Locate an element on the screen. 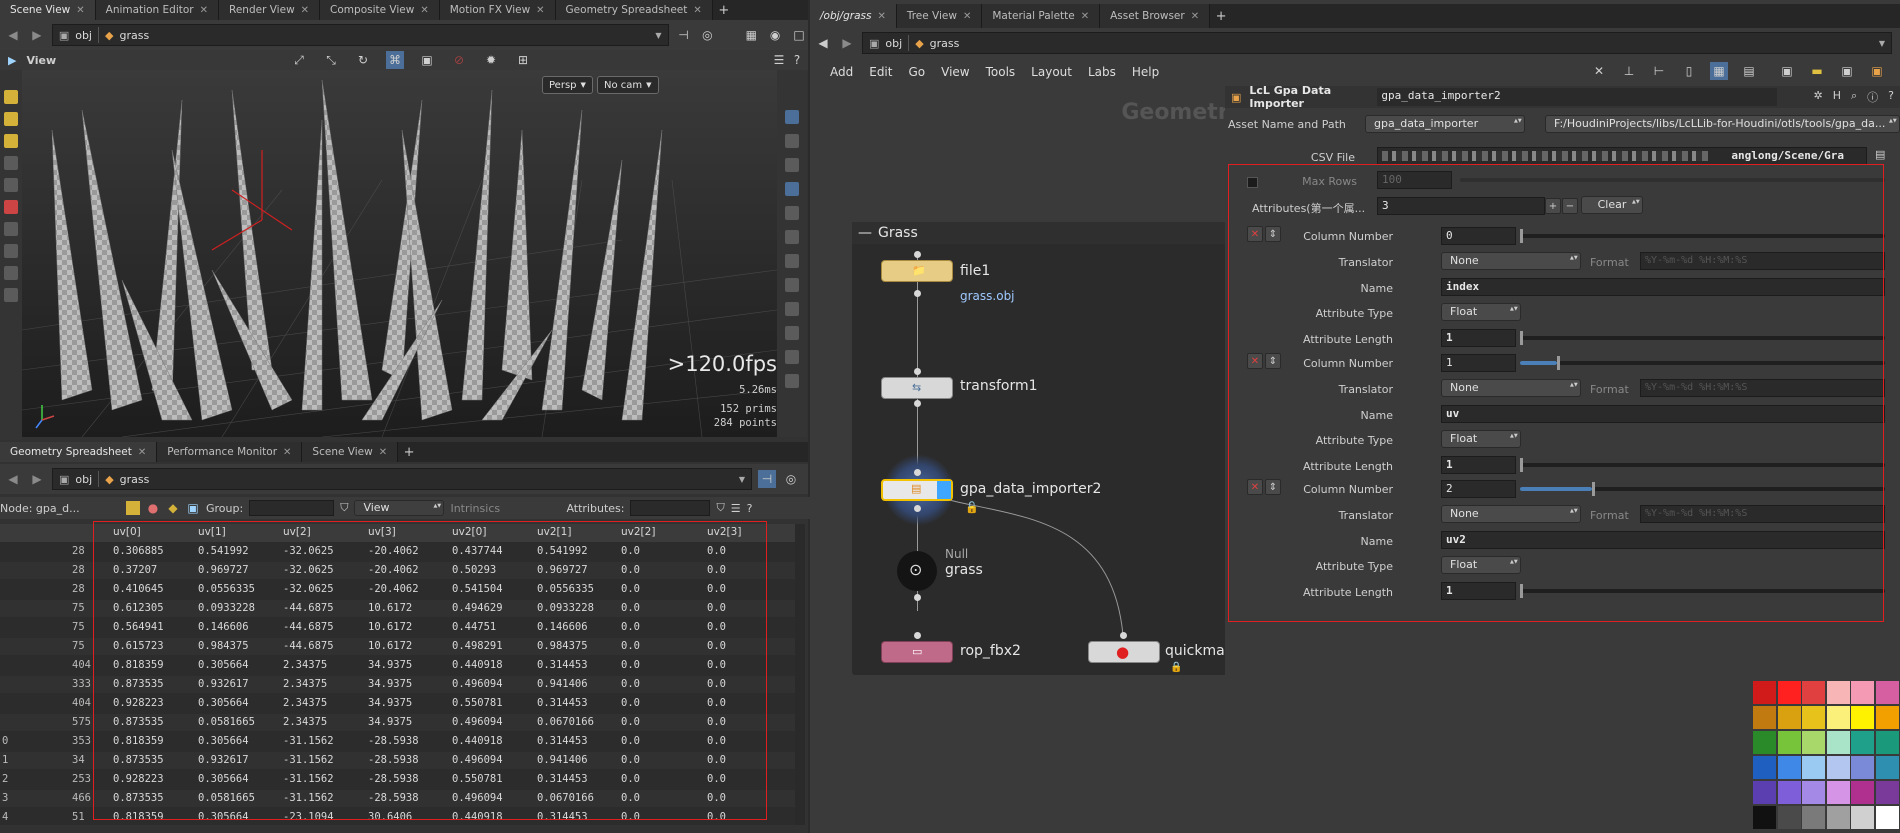 The width and height of the screenshot is (1900, 833). node-null-grass: ⊙ is located at coordinates (917, 571).